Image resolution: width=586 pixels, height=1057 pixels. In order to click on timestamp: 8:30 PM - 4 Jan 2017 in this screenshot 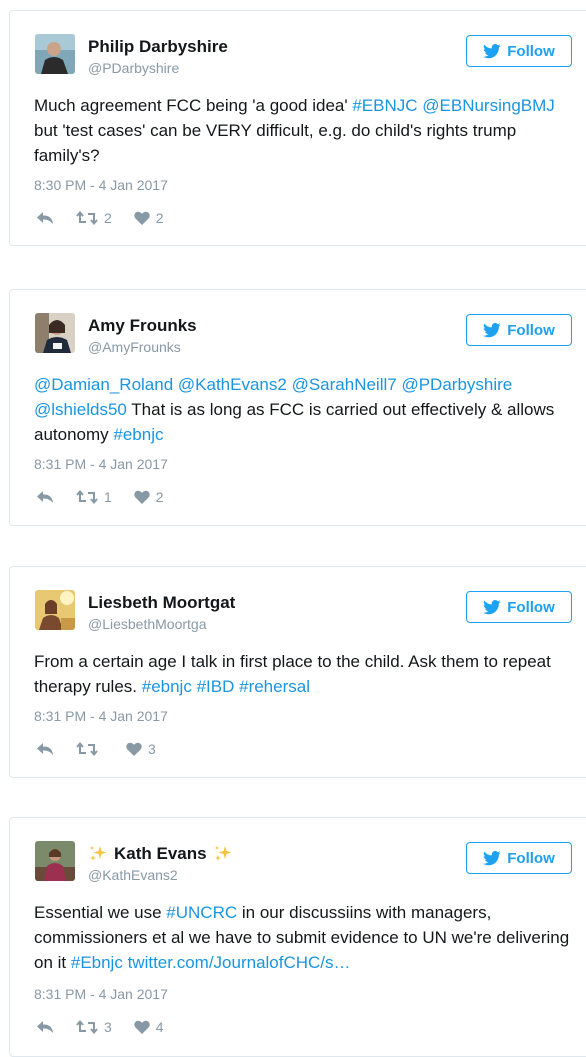, I will do `click(101, 185)`.